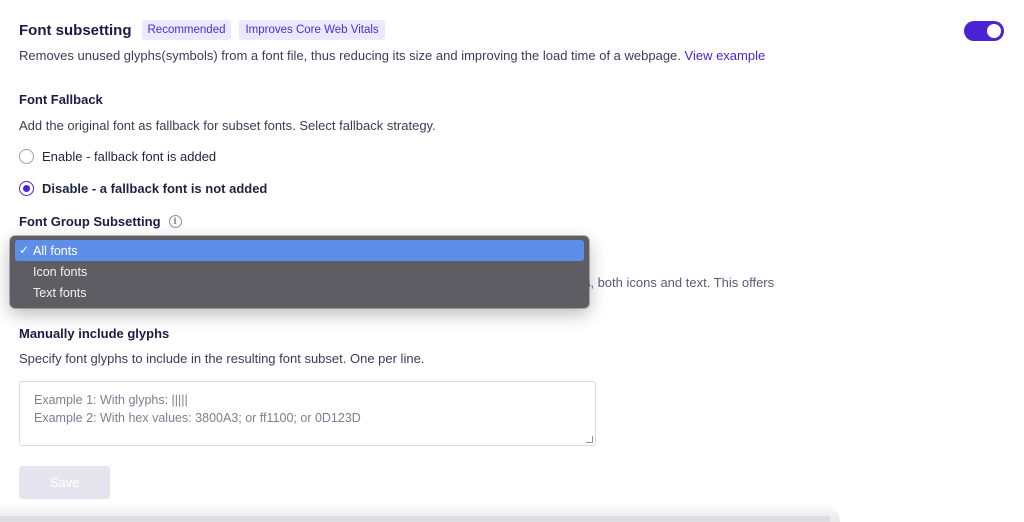  Describe the element at coordinates (299, 292) in the screenshot. I see `dropdown-option-text-fonts: Text fonts` at that location.